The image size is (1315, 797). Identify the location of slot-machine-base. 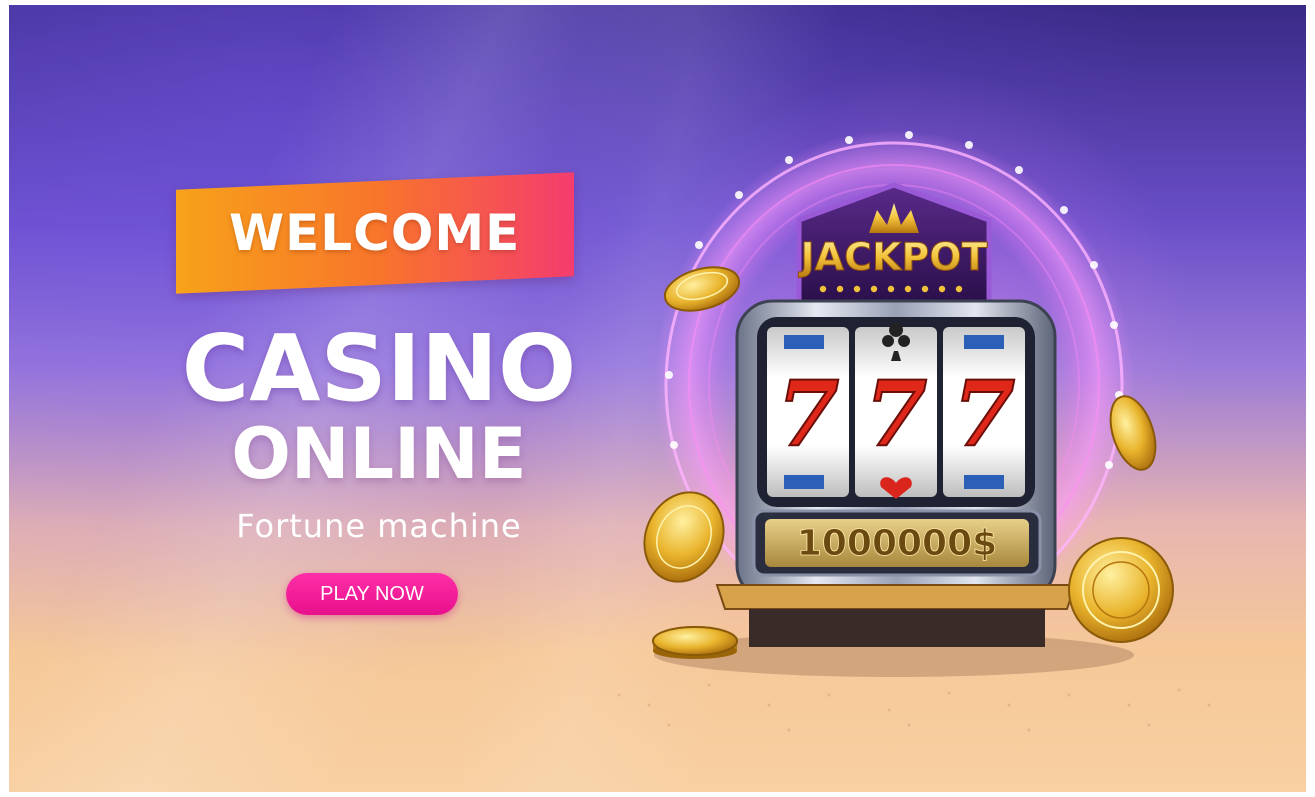
(896, 615).